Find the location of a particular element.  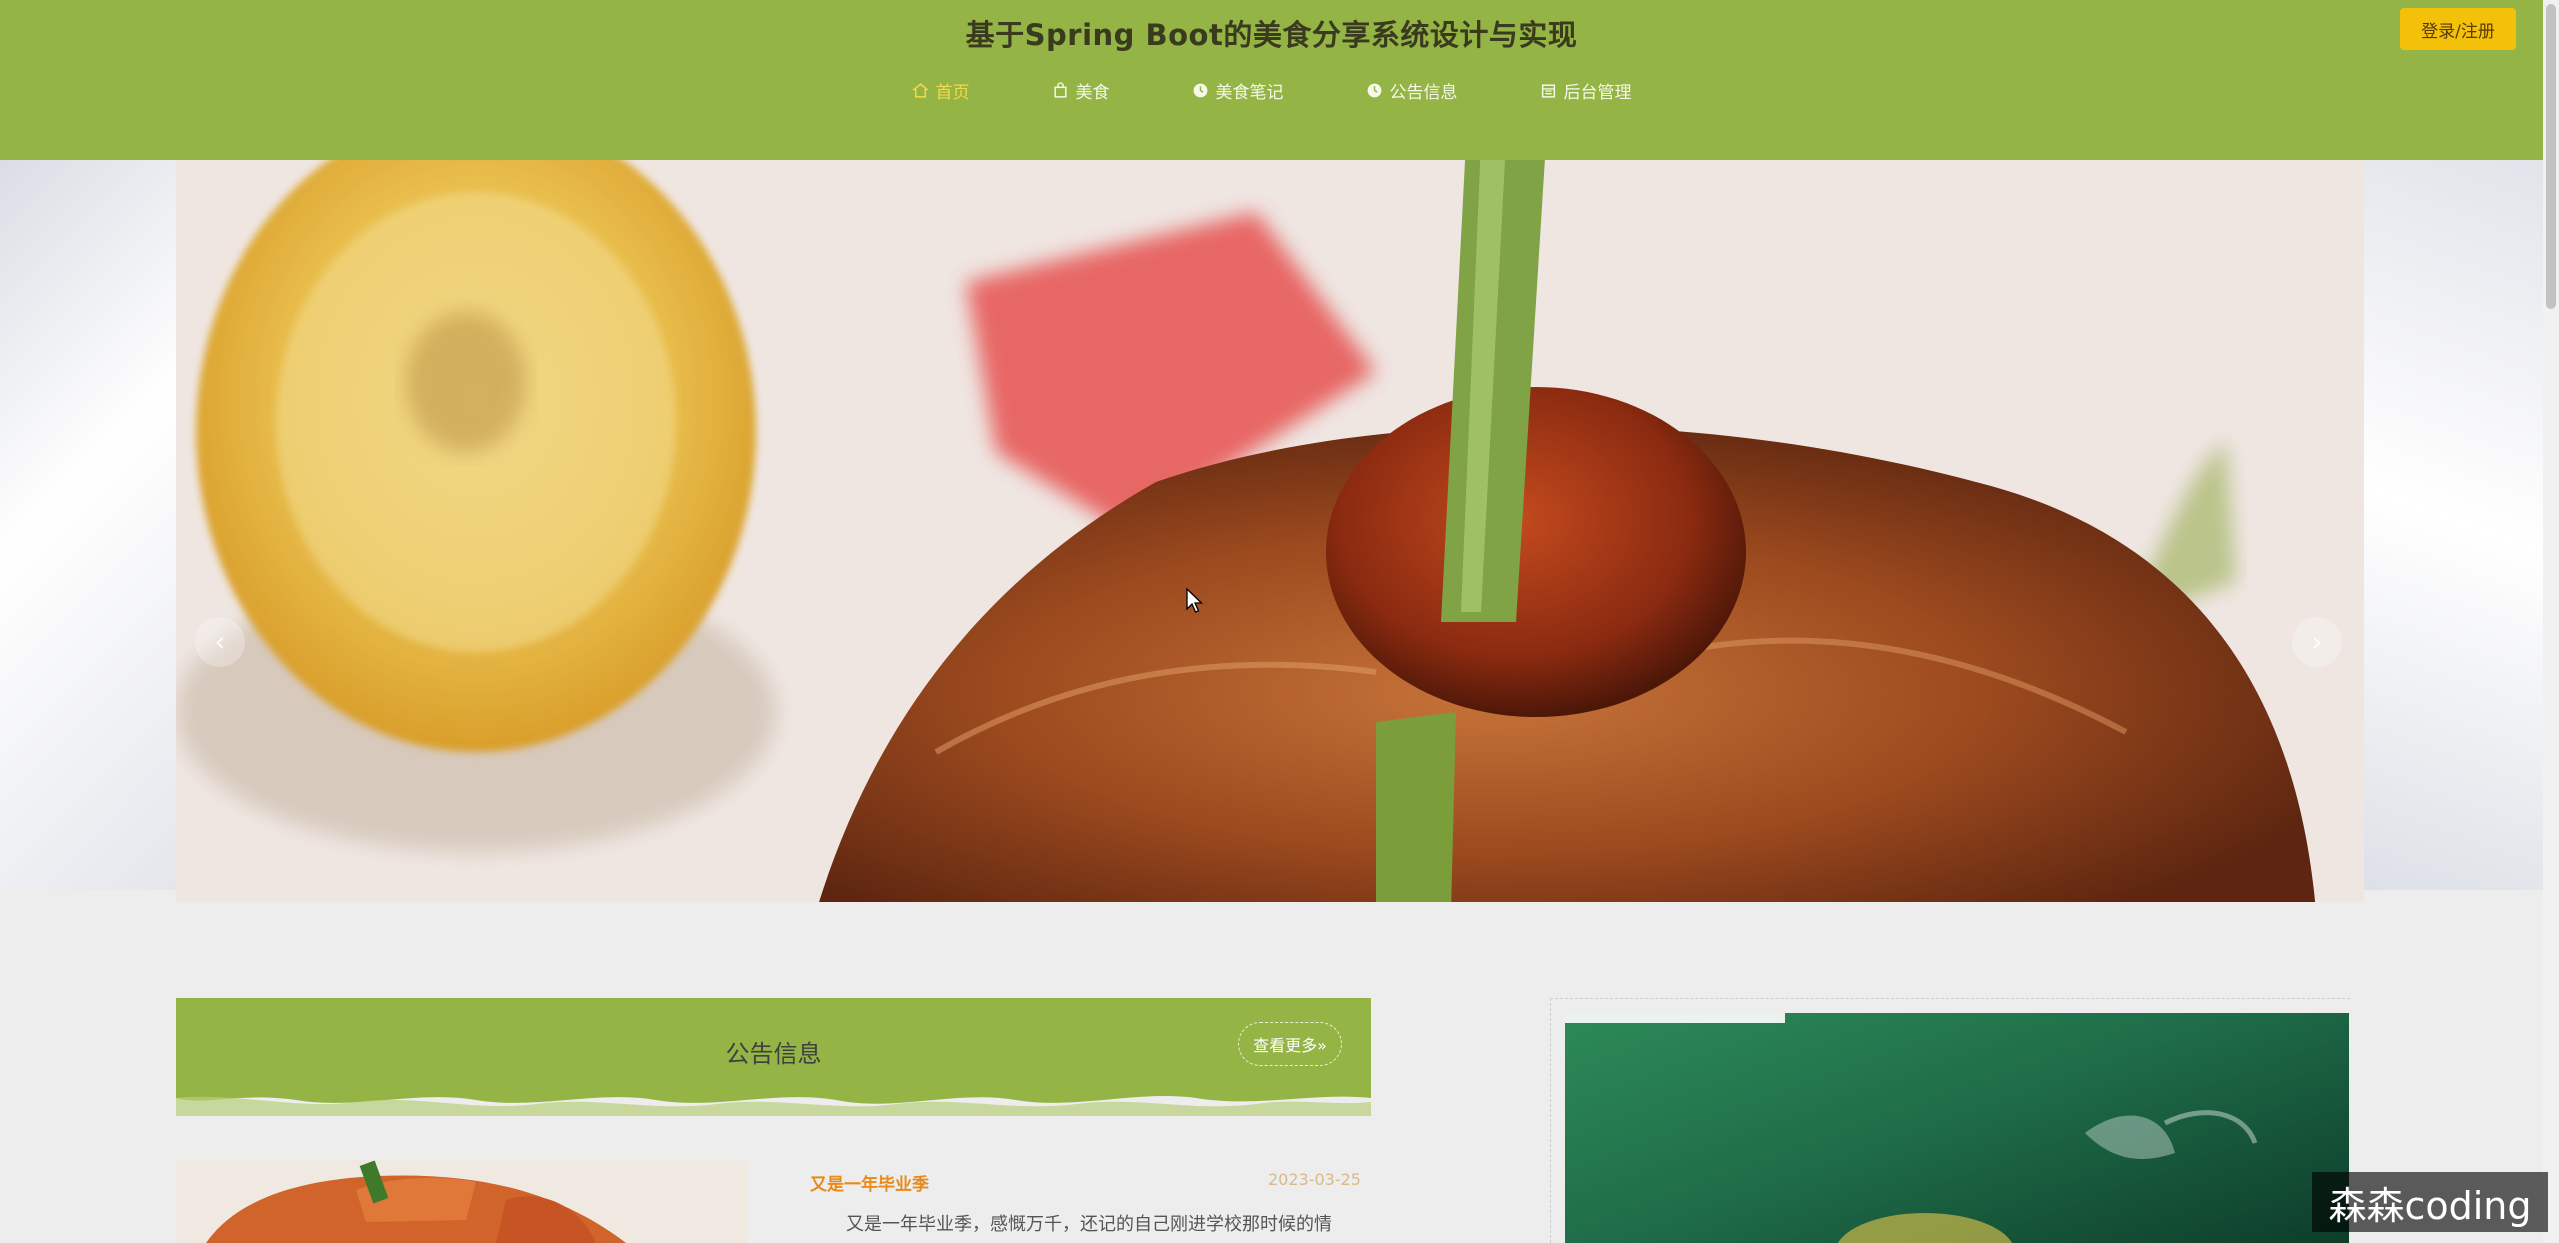

news-item-date: 2023-03-25 is located at coordinates (1314, 1179).